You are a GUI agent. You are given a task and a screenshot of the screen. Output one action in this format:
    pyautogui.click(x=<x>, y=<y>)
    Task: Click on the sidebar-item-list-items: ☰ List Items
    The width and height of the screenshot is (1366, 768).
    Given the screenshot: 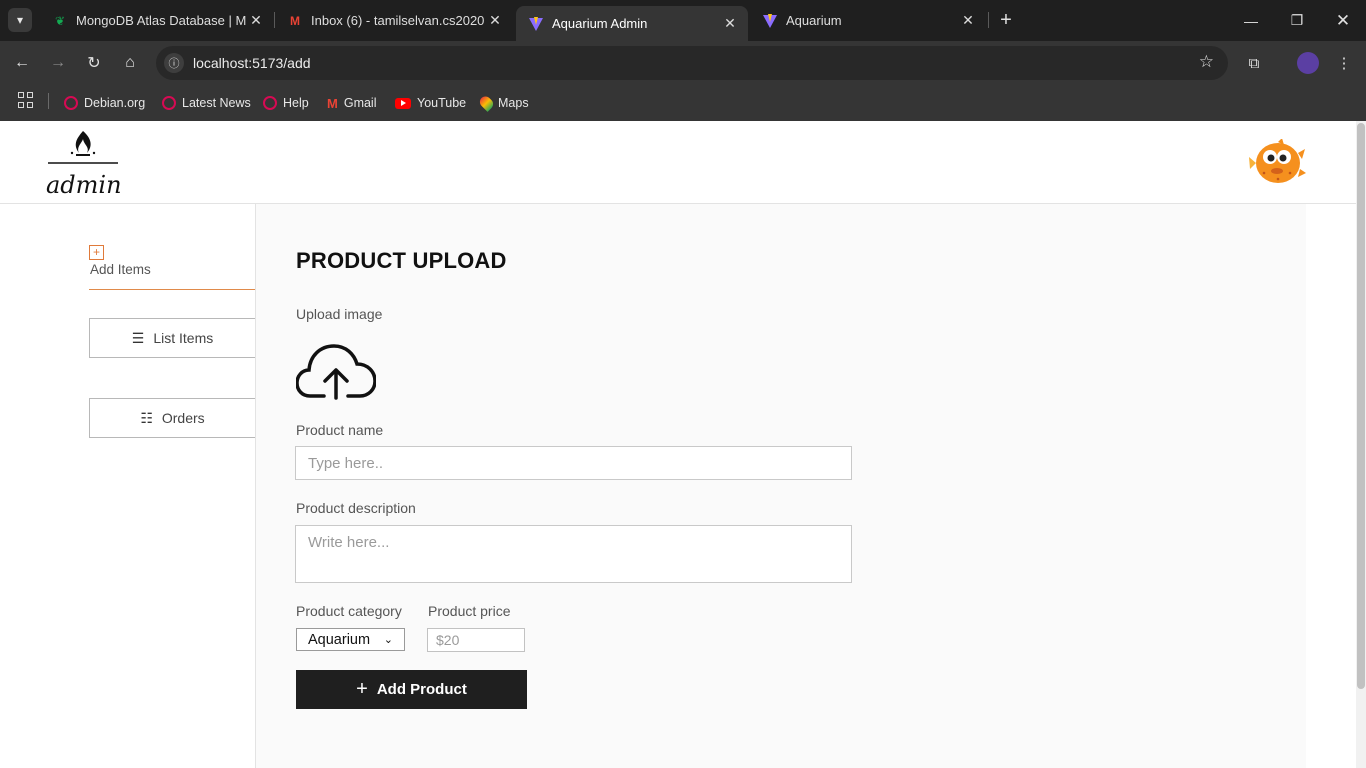 What is the action you would take?
    pyautogui.click(x=172, y=338)
    